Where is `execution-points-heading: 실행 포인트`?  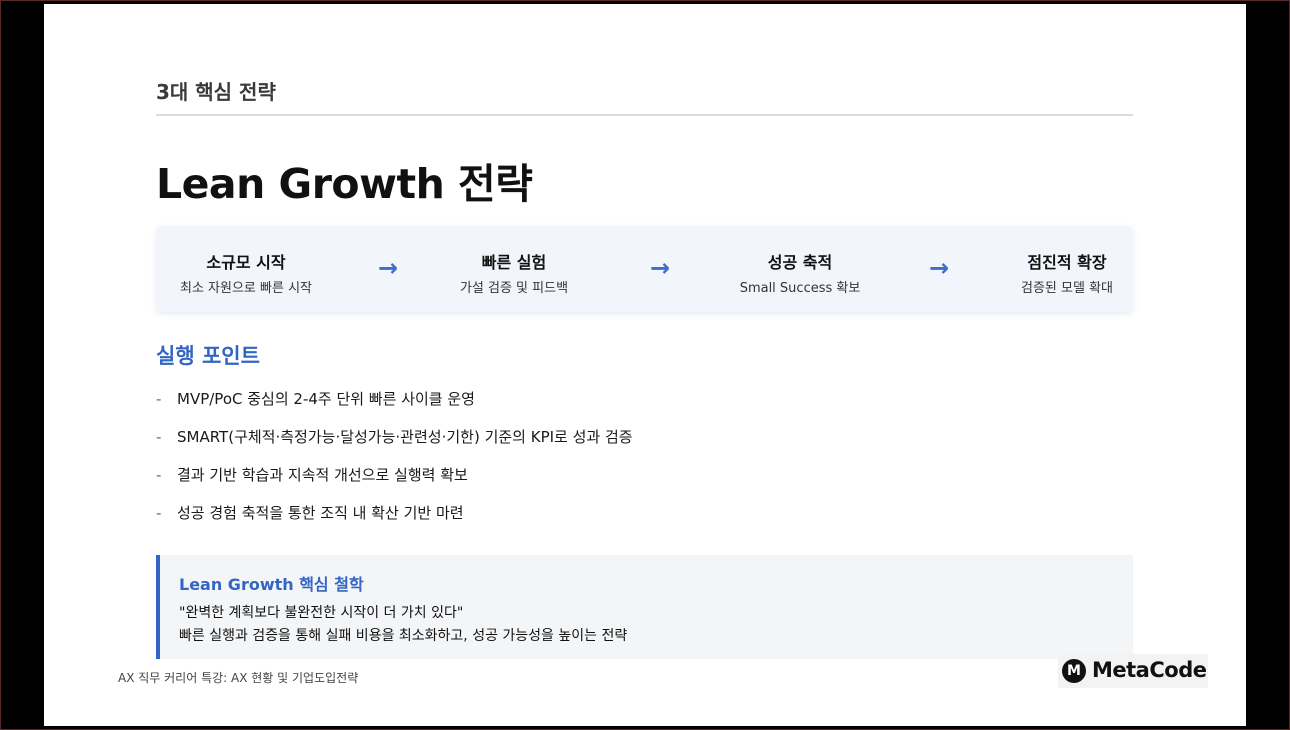 execution-points-heading: 실행 포인트 is located at coordinates (208, 356).